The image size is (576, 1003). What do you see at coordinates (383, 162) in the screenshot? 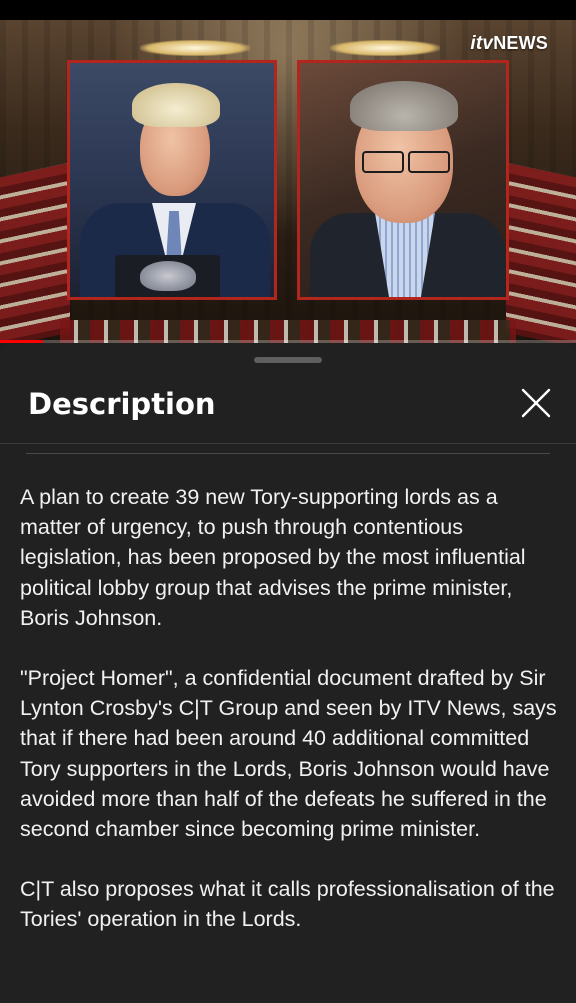
I see `glasses-left-lens` at bounding box center [383, 162].